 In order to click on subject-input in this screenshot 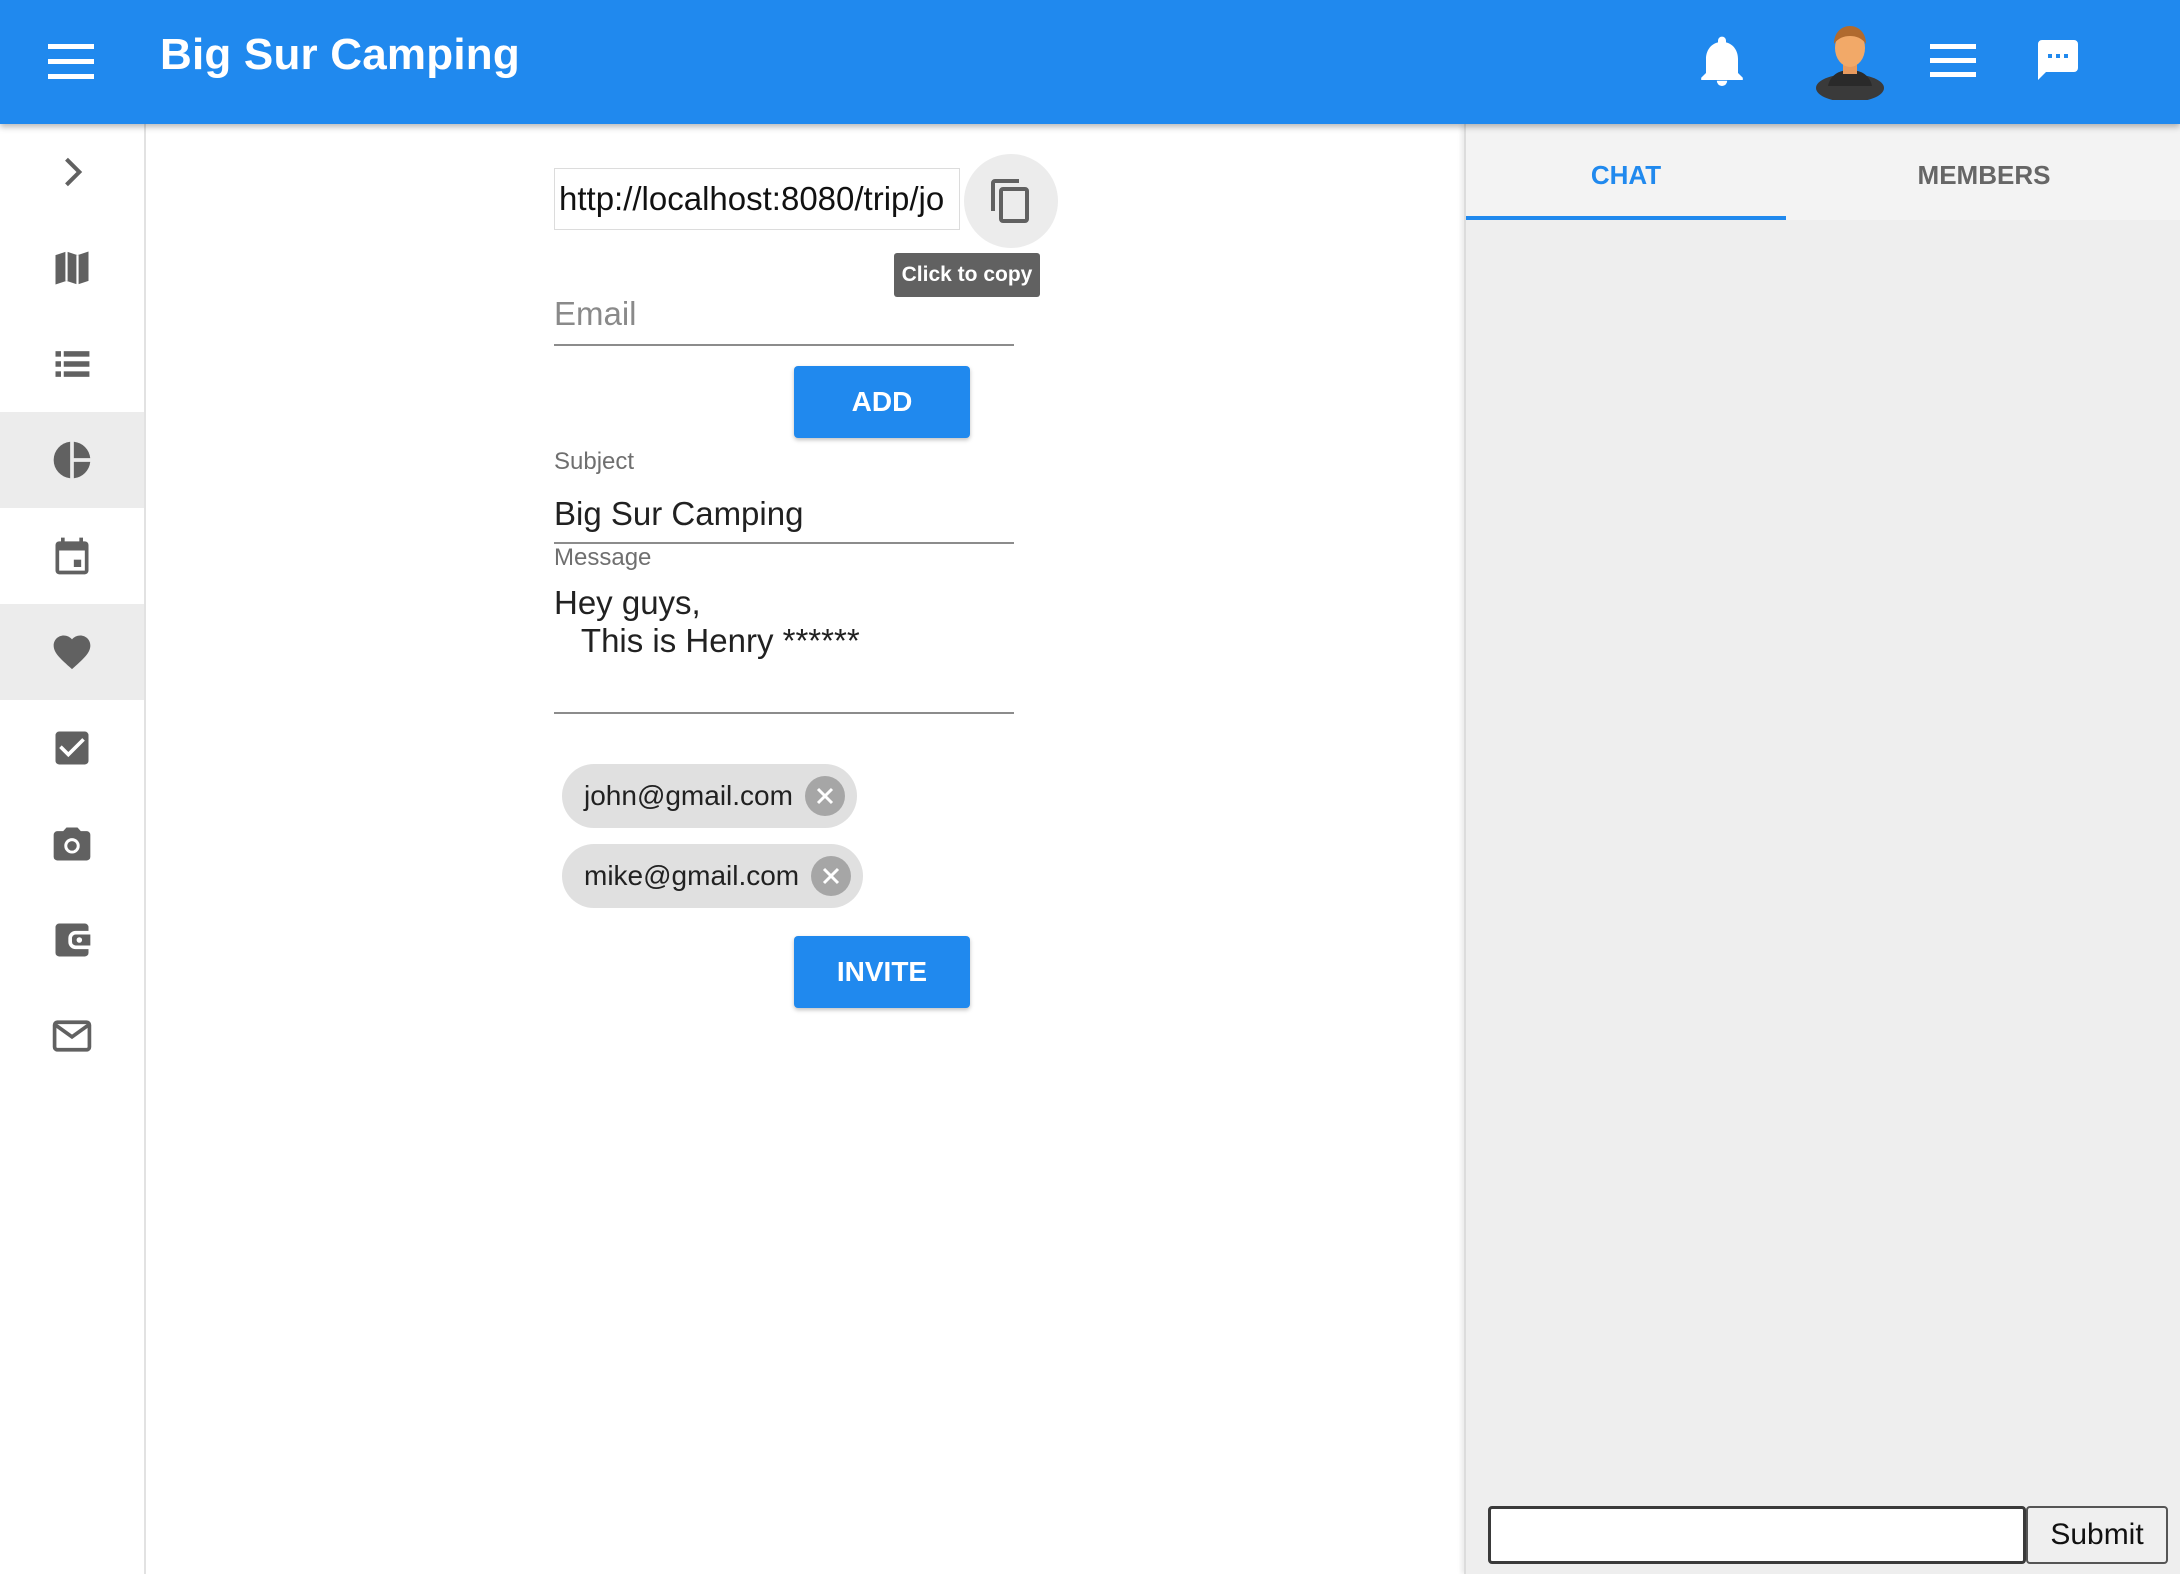, I will do `click(784, 515)`.